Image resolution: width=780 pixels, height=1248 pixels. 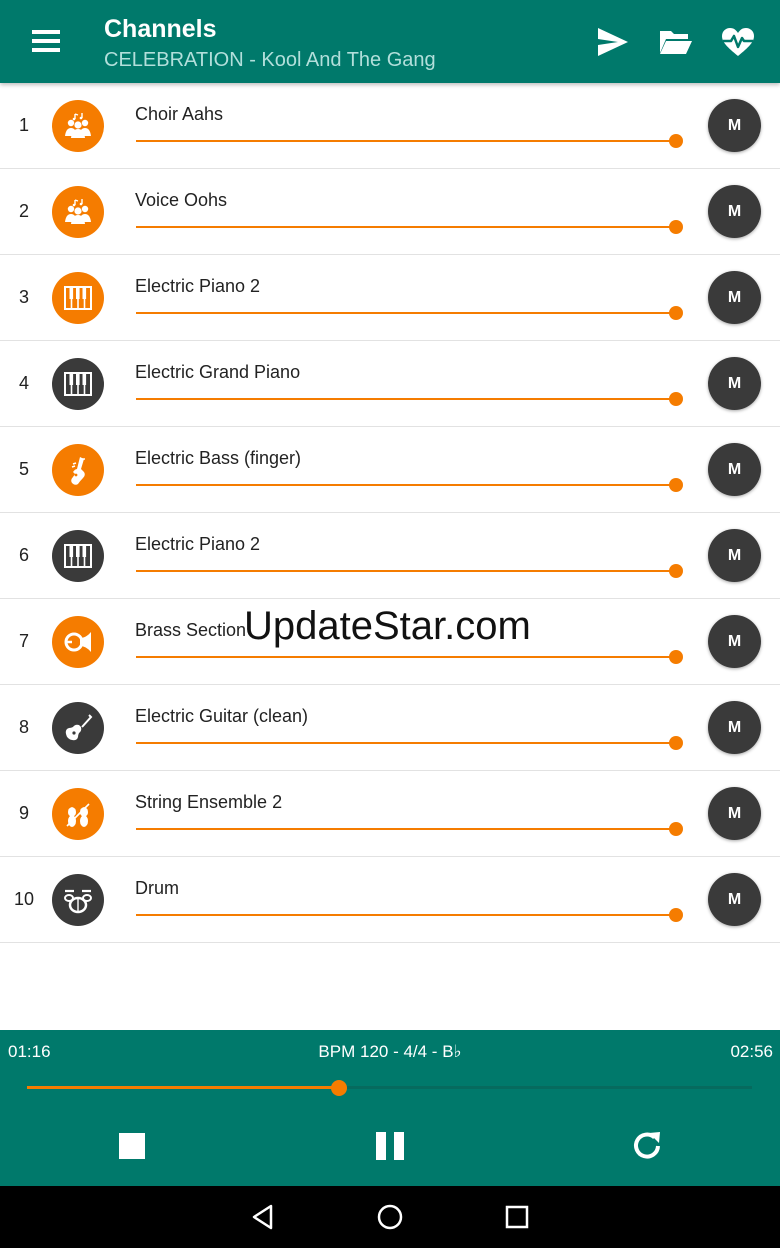 I want to click on channel-row: 1 Choir Aahs M, so click(x=390, y=126).